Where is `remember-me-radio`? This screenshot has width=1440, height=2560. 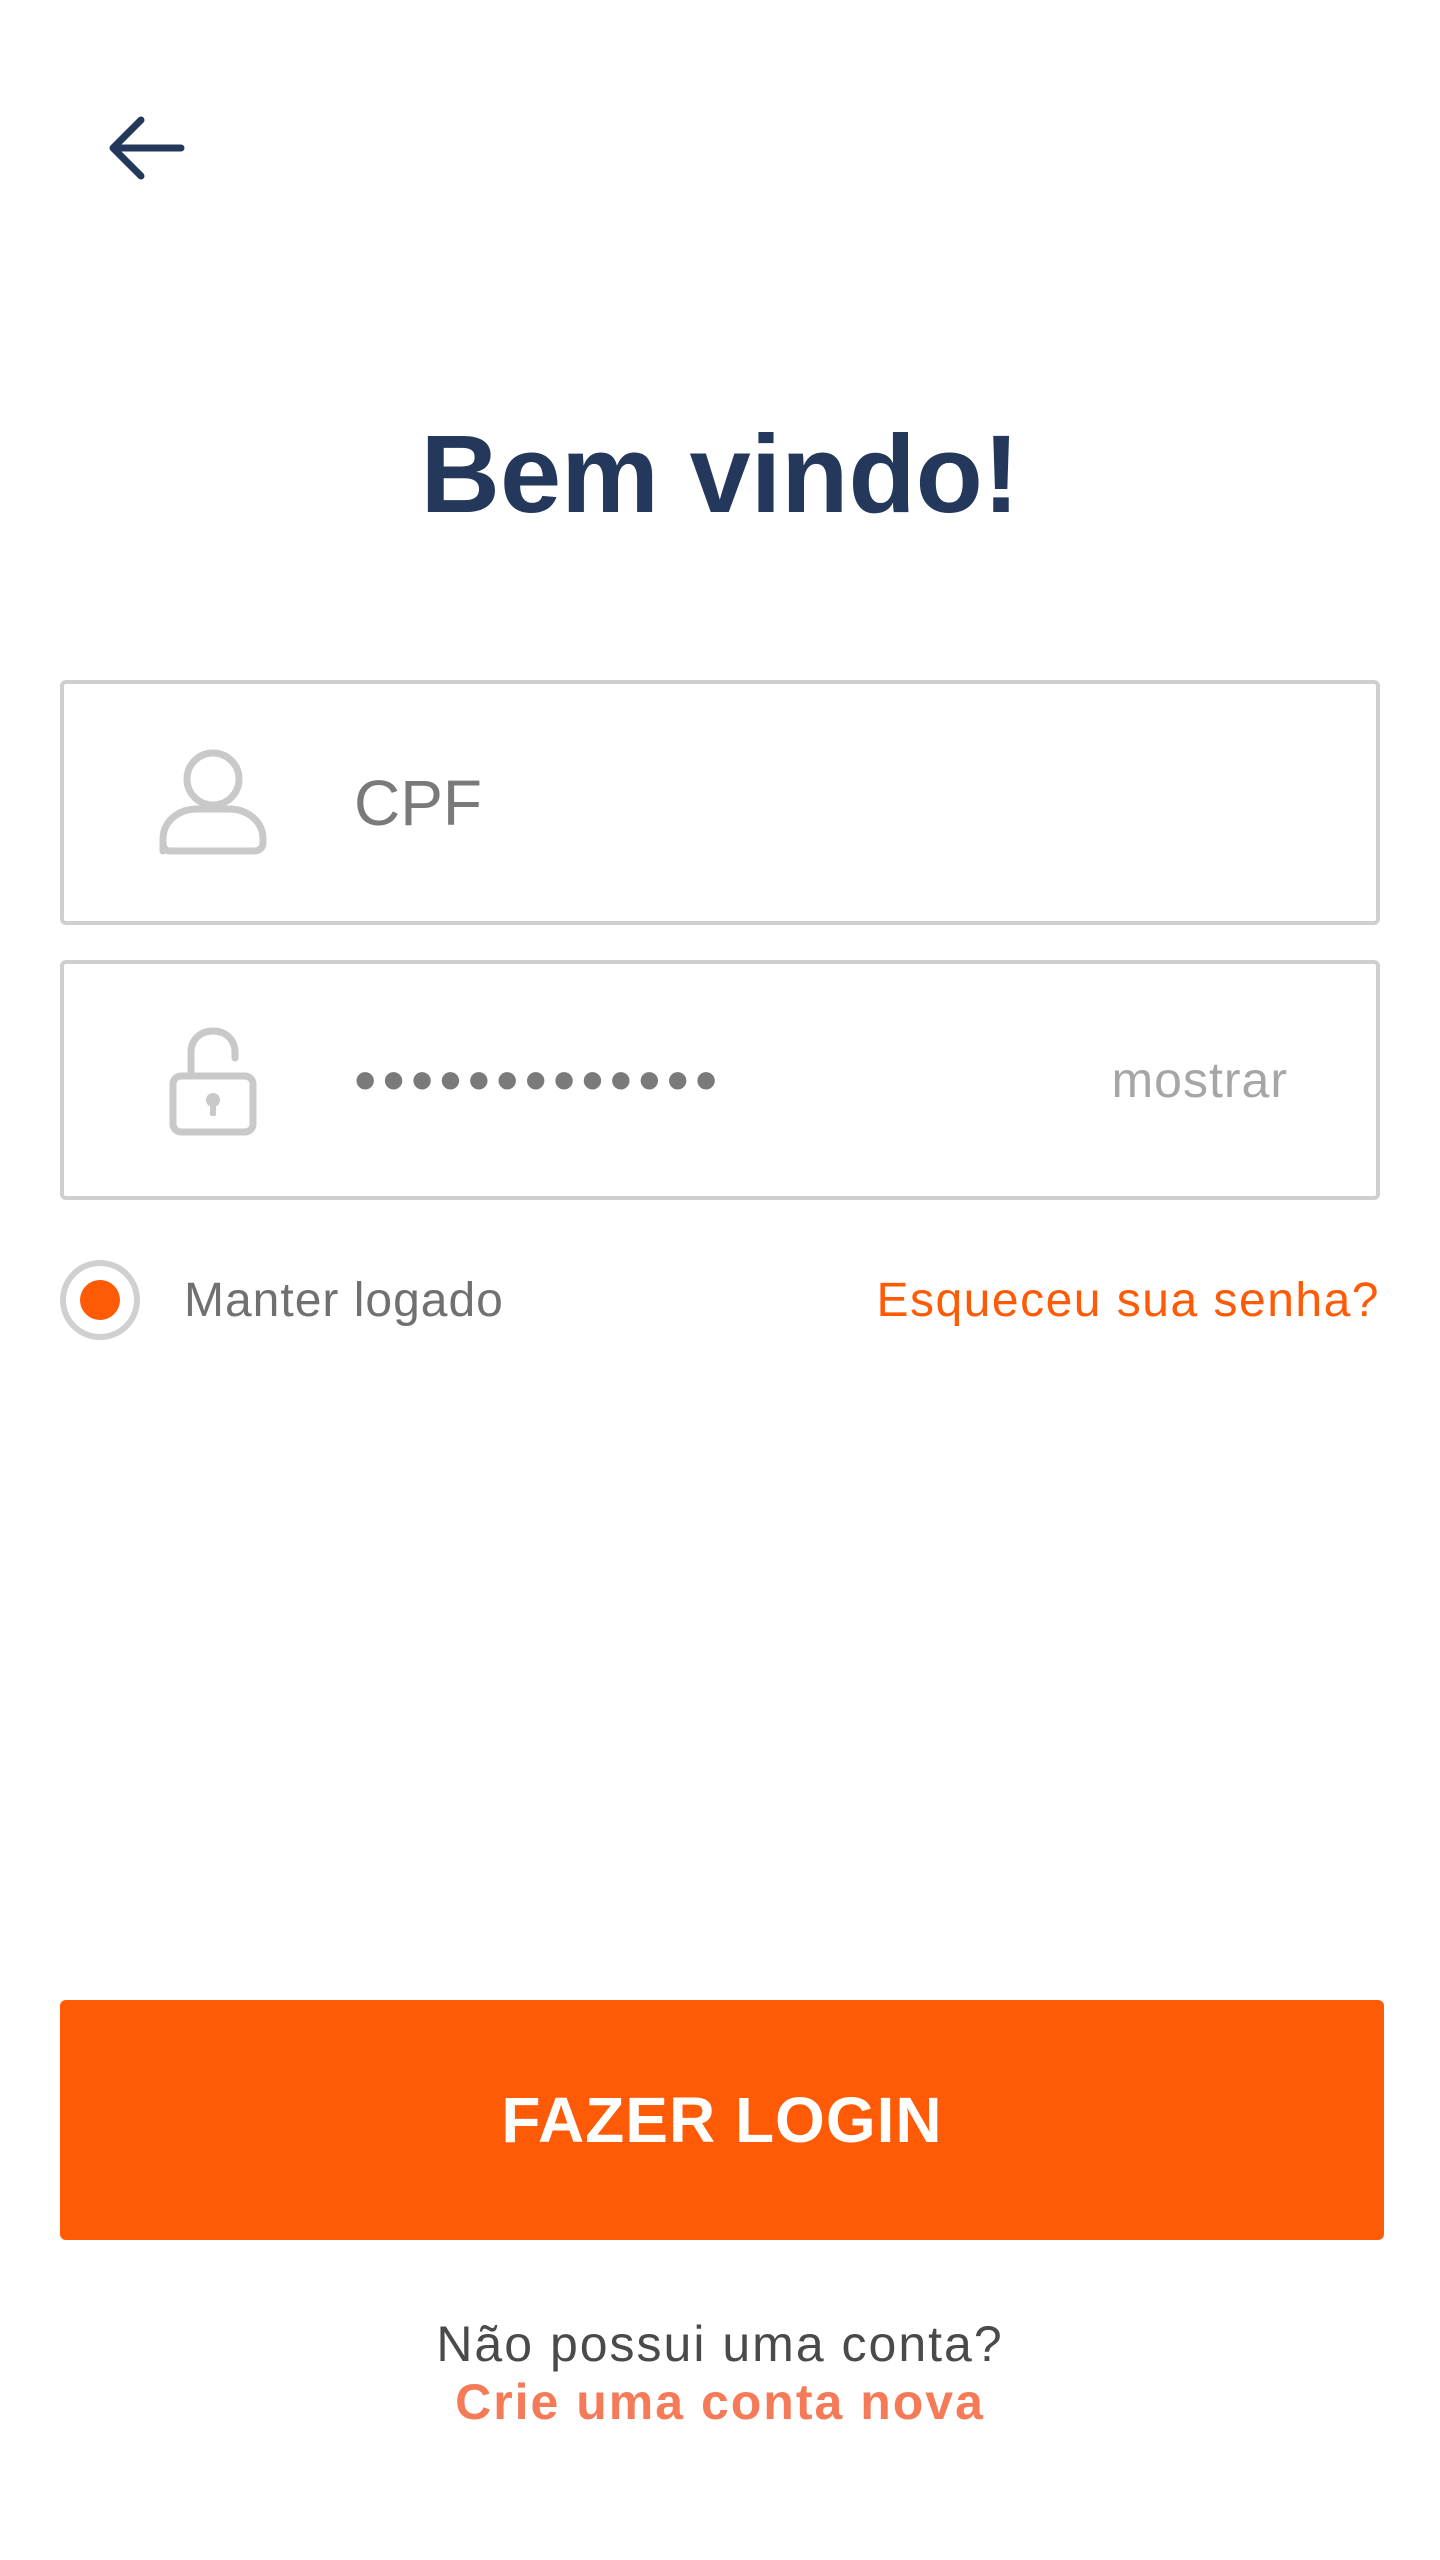
remember-me-radio is located at coordinates (100, 1300).